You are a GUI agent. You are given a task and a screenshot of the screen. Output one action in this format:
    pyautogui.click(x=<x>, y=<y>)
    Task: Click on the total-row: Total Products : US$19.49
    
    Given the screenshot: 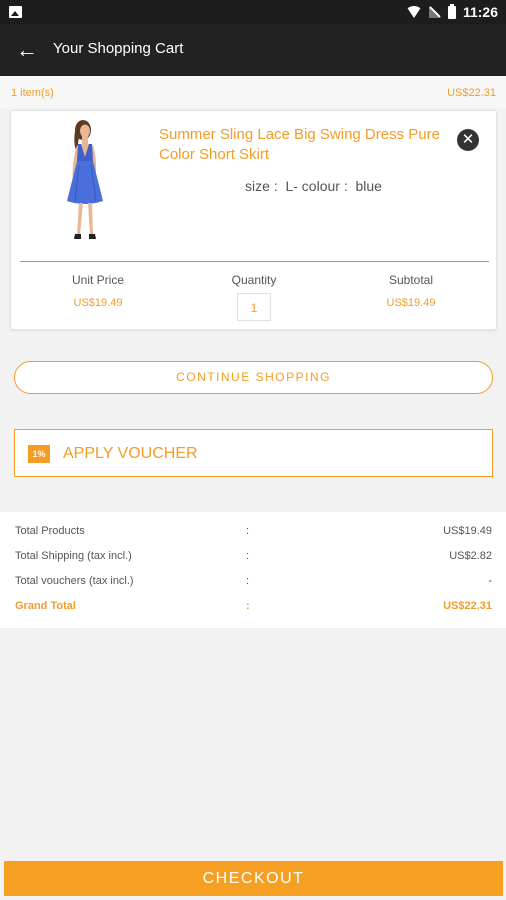 What is the action you would take?
    pyautogui.click(x=253, y=535)
    